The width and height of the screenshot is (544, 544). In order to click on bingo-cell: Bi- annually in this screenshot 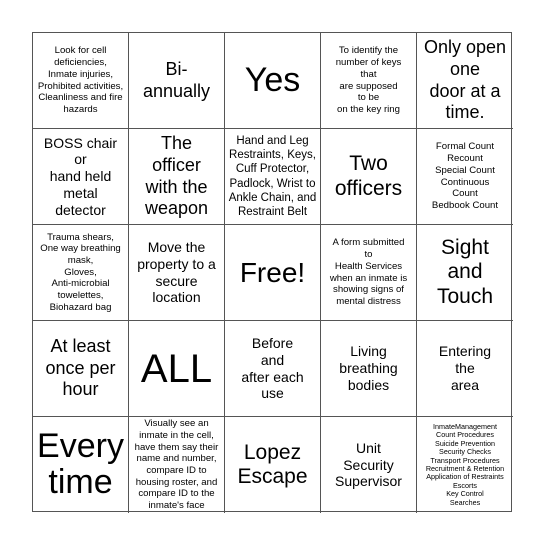, I will do `click(177, 81)`.